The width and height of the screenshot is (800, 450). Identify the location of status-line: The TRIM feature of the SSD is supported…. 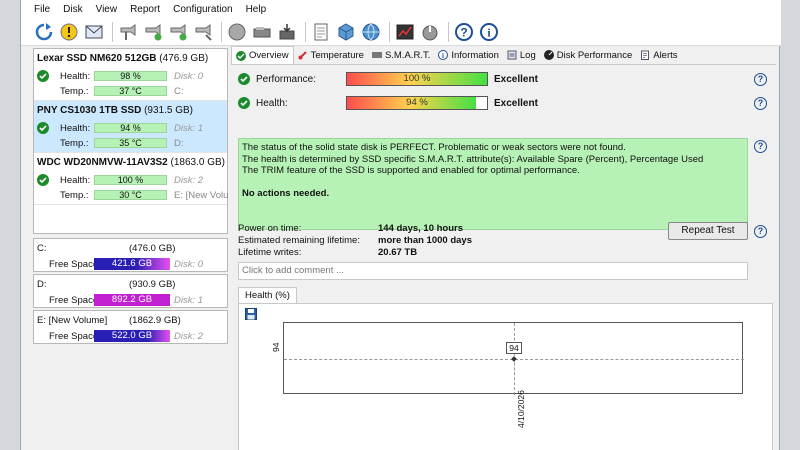
(411, 170).